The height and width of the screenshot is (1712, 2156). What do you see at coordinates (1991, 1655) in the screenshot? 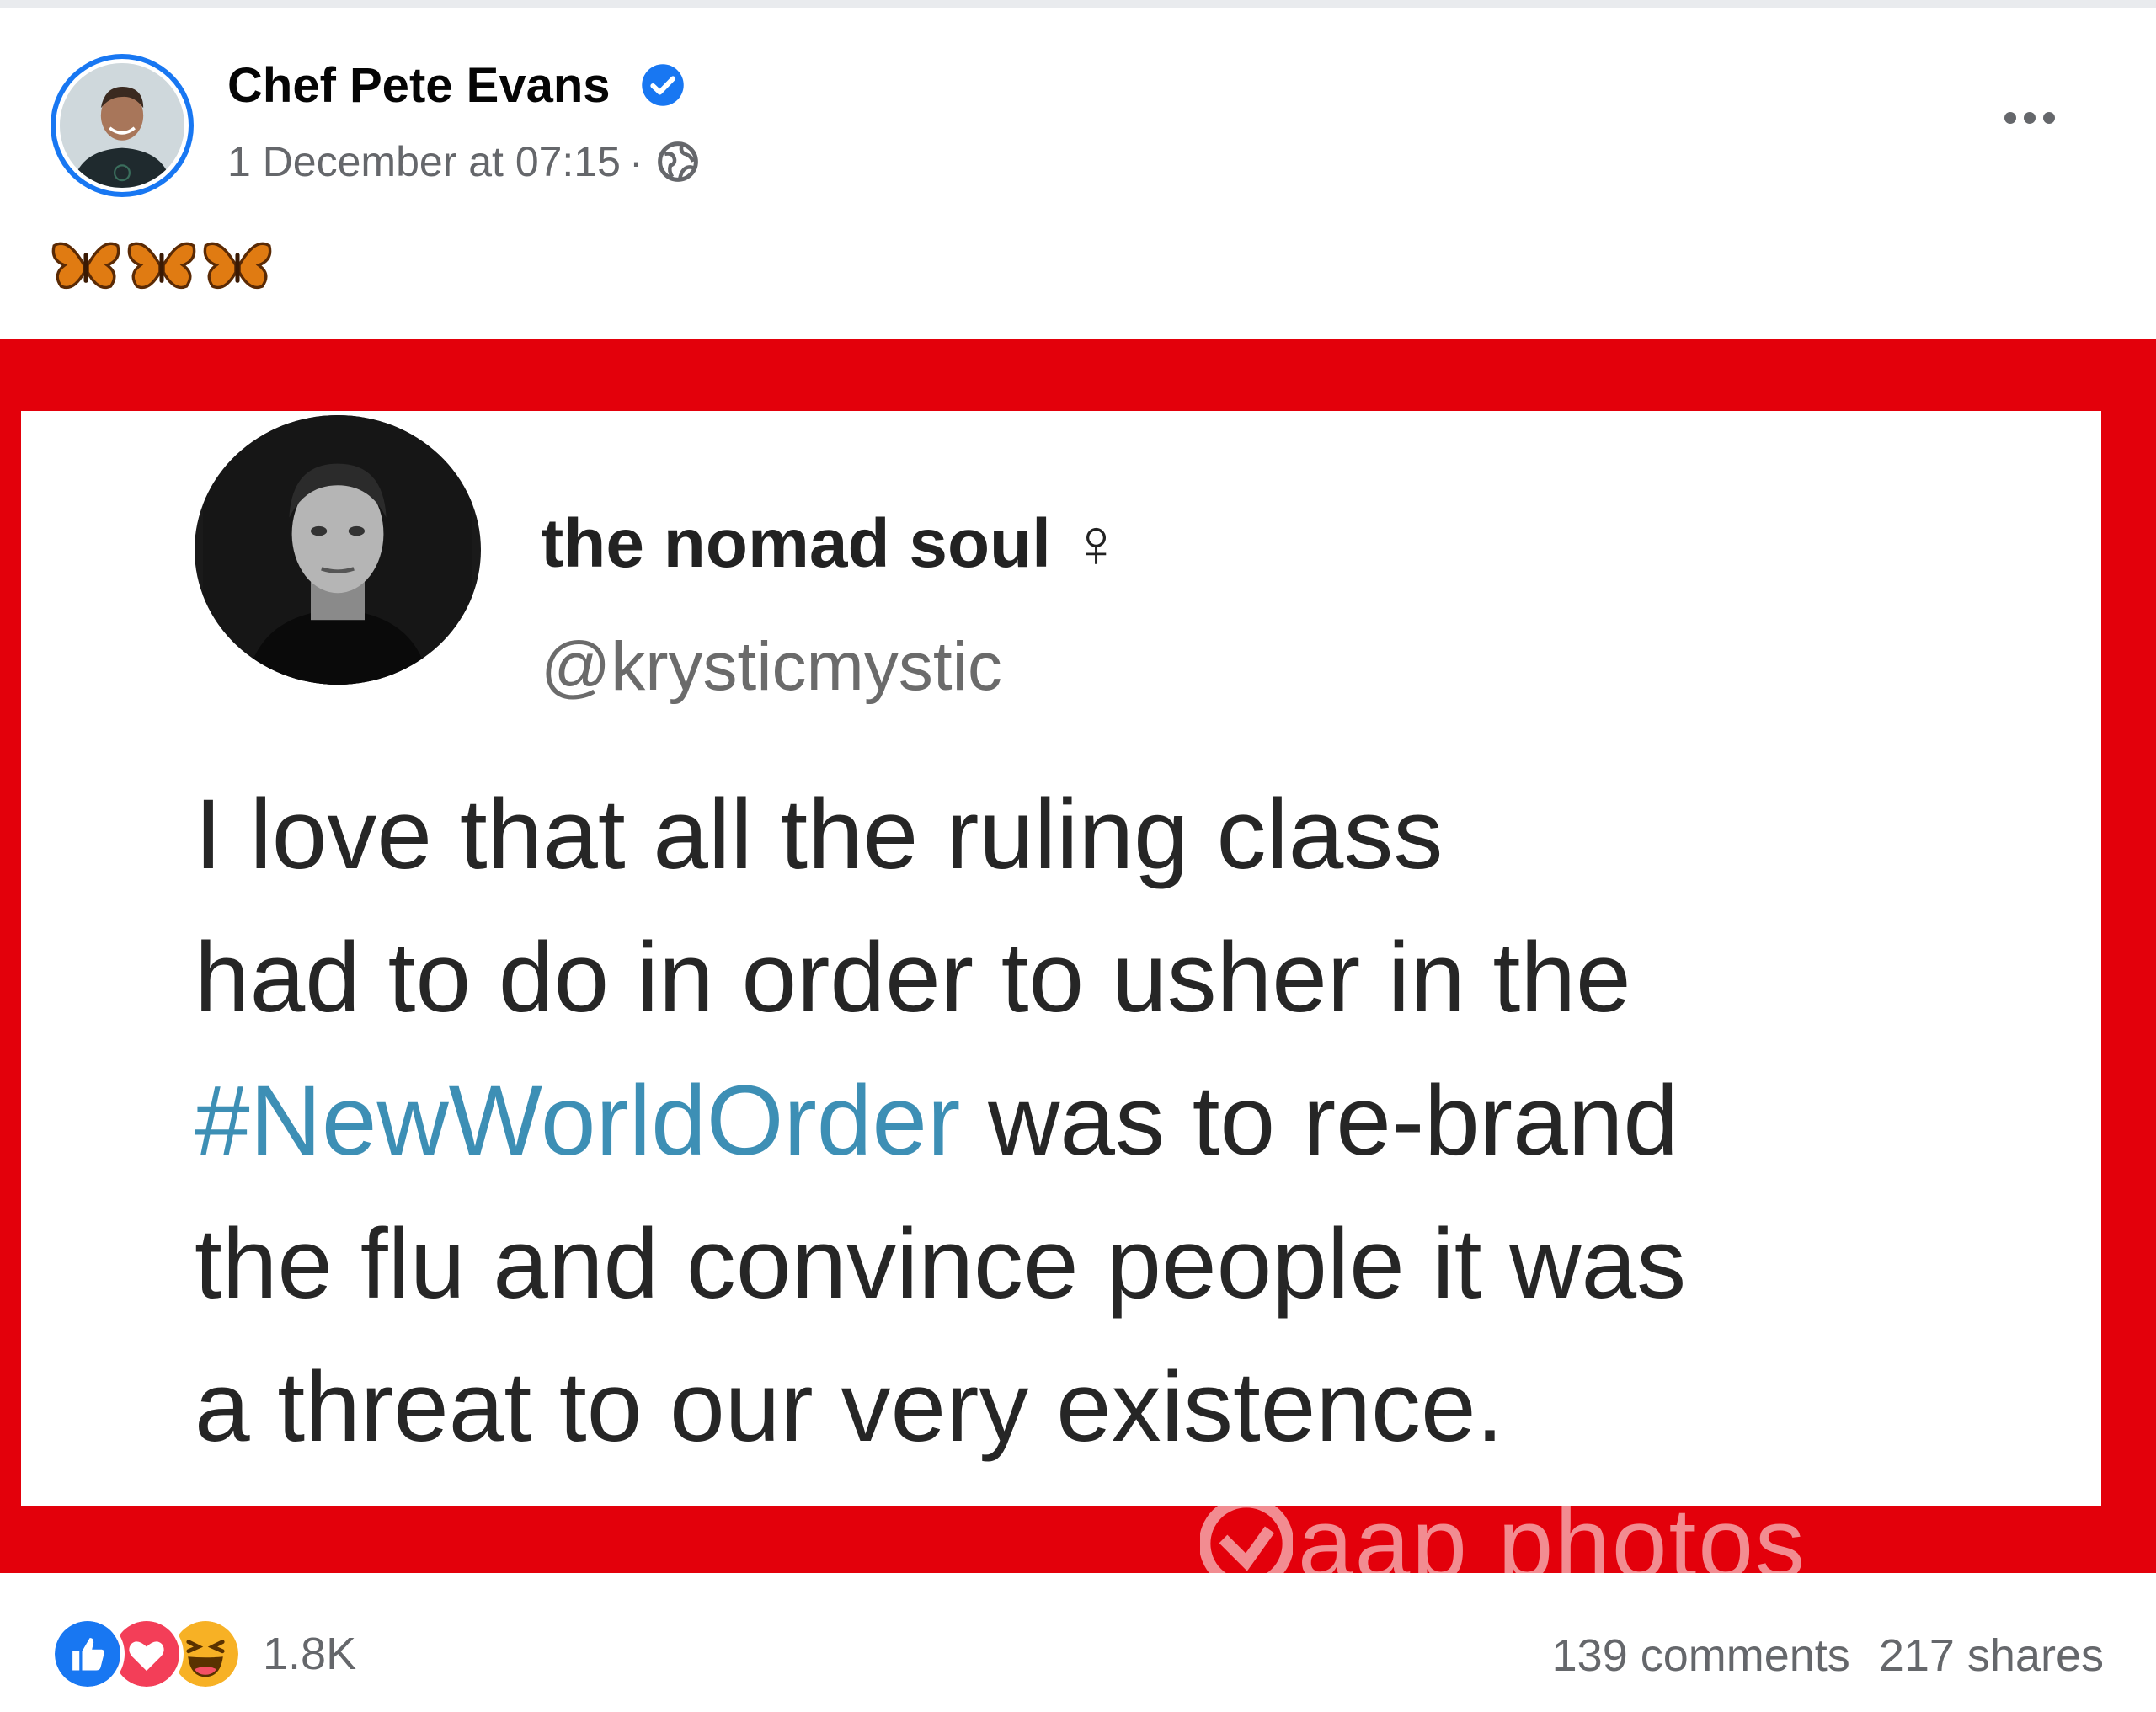
I see `shares-count-link: 217 shares` at bounding box center [1991, 1655].